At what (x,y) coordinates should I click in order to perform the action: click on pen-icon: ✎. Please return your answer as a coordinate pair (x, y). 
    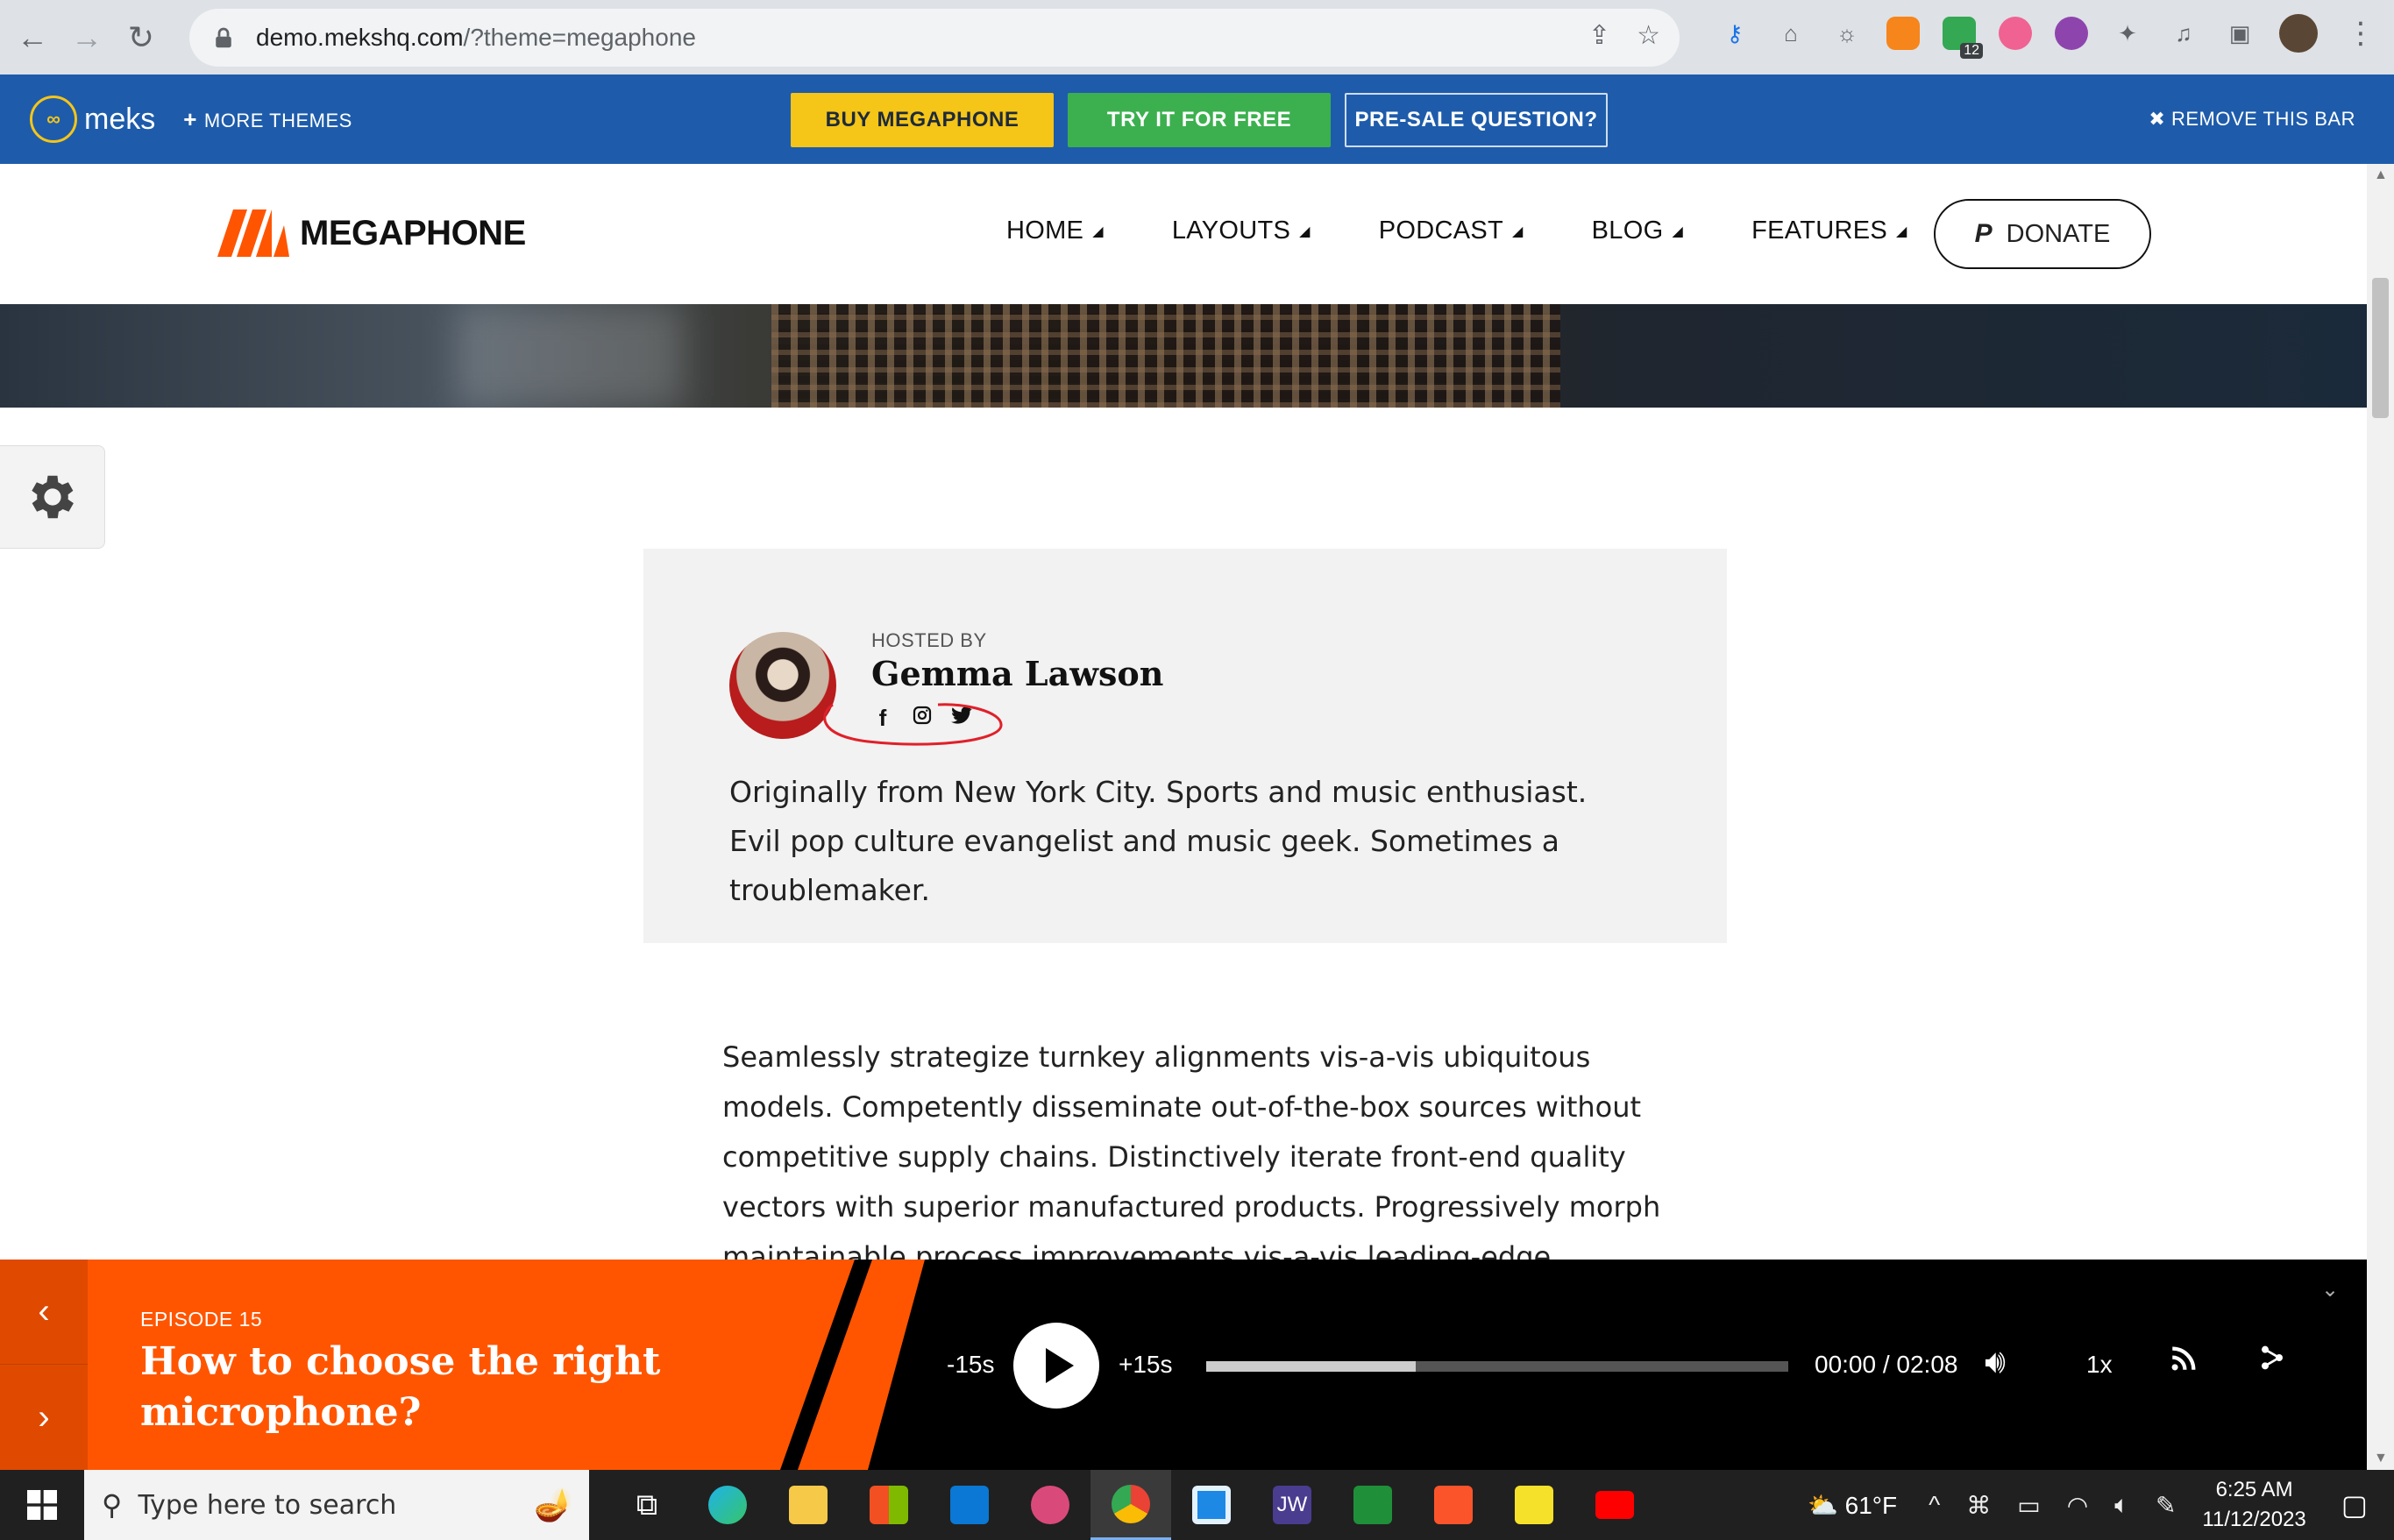
    Looking at the image, I should click on (2166, 1505).